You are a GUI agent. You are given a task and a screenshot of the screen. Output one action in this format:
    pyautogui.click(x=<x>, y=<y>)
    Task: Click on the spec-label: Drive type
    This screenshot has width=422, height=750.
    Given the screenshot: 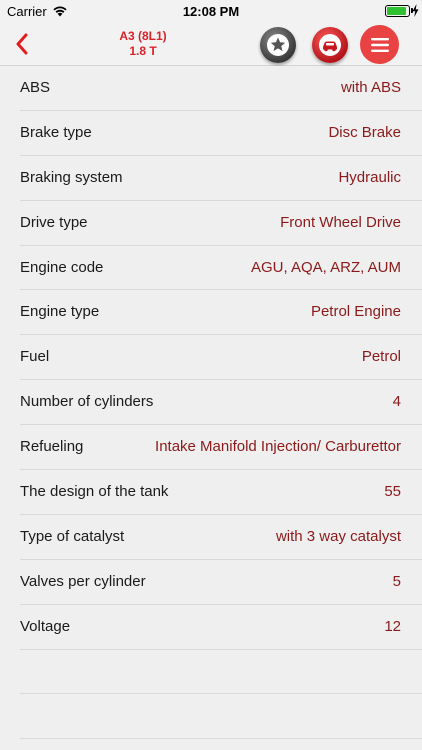 What is the action you would take?
    pyautogui.click(x=54, y=222)
    